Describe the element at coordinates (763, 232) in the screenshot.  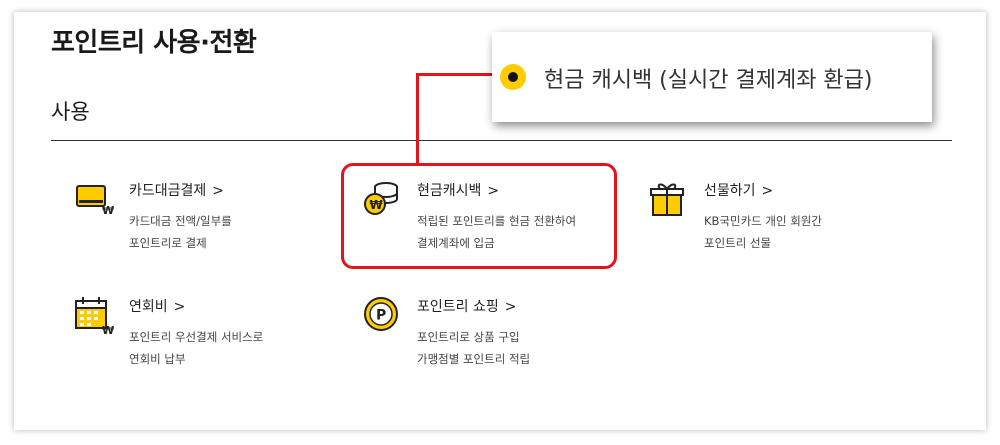
I see `menu-item-description: KB국민카드 개인 회원간 포인트리 선물` at that location.